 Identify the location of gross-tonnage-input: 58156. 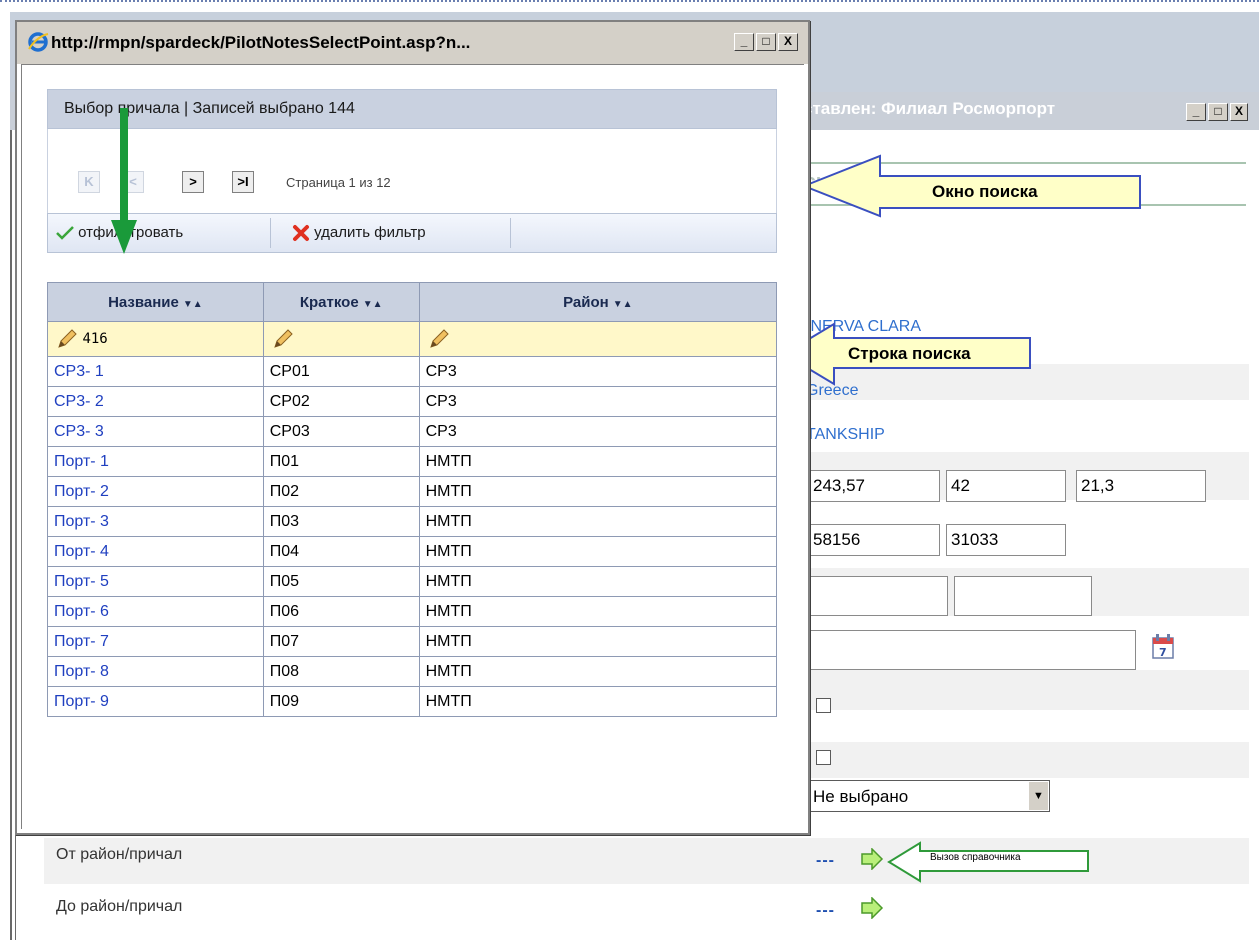
(874, 540).